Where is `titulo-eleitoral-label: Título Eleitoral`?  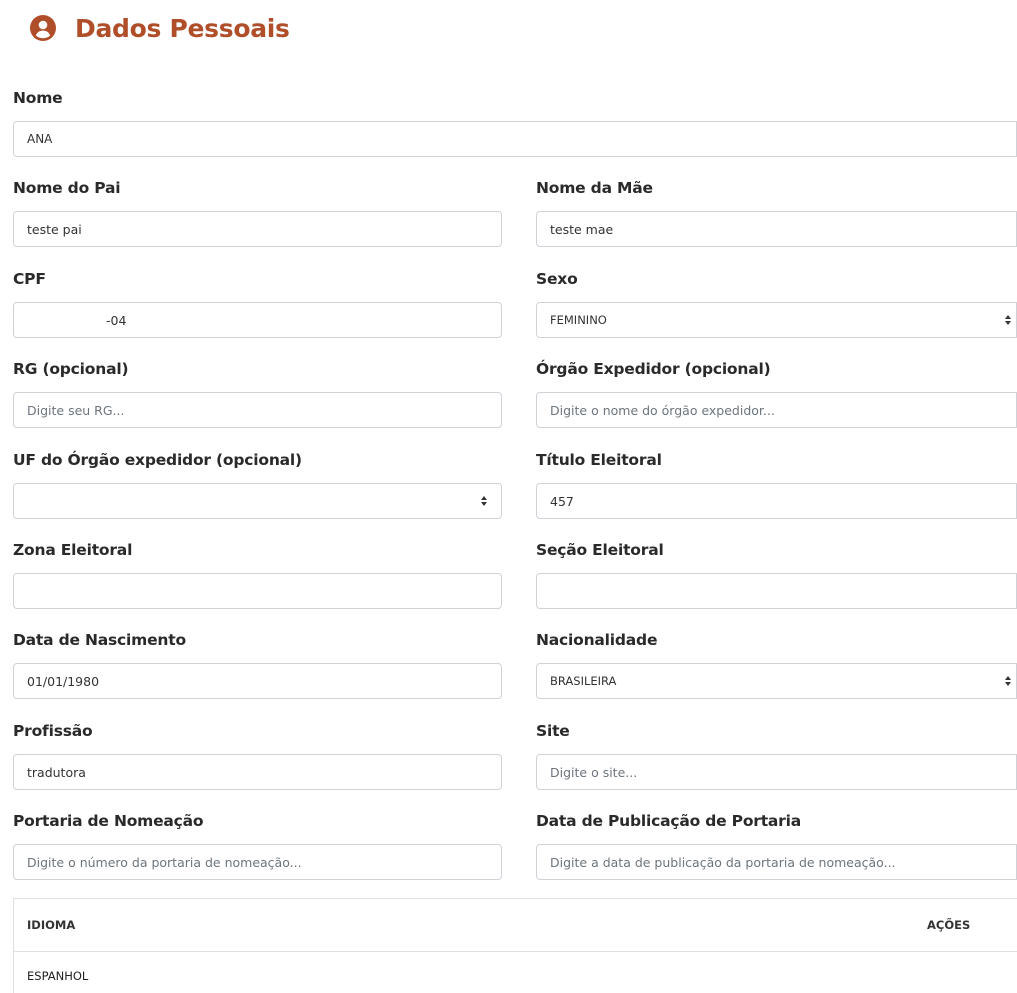 titulo-eleitoral-label: Título Eleitoral is located at coordinates (599, 460).